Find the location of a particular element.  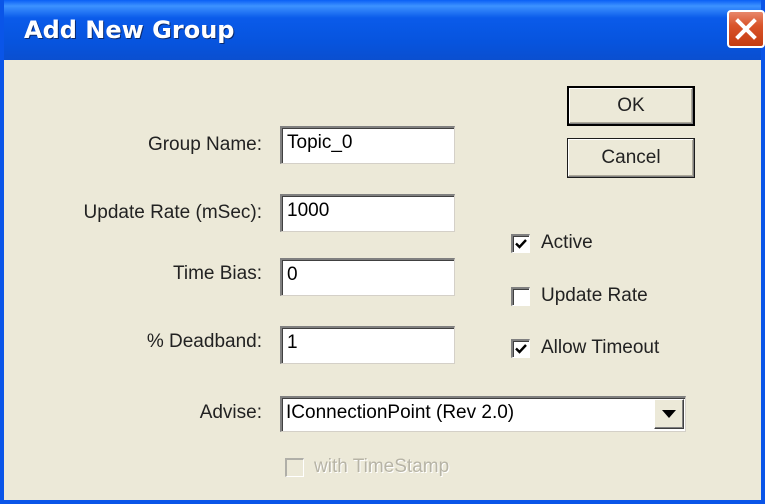

chevron-down-icon is located at coordinates (669, 414).